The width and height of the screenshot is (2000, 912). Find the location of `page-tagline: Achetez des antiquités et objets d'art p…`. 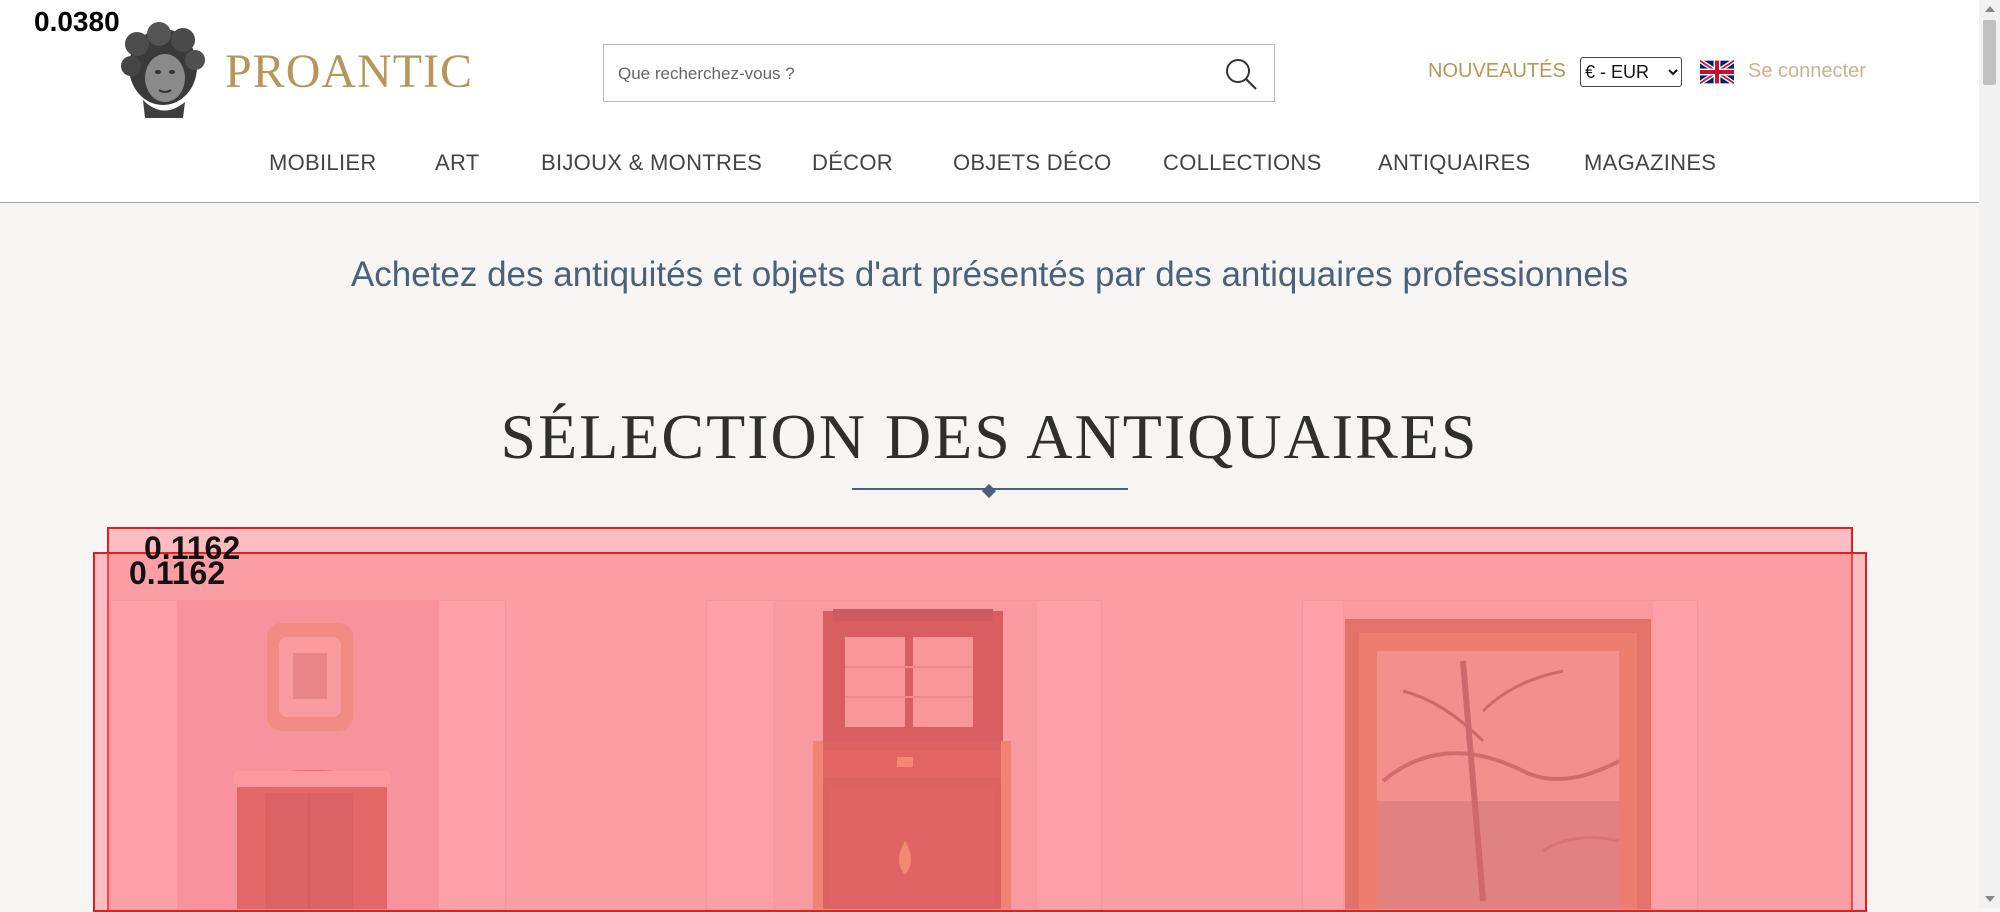

page-tagline: Achetez des antiquités et objets d'art p… is located at coordinates (989, 274).